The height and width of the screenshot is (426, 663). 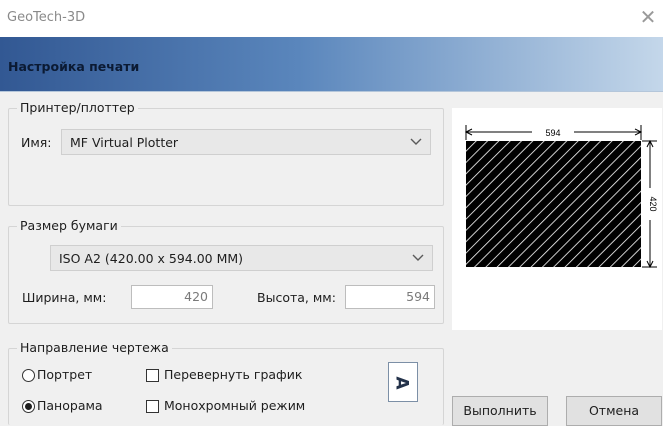 What do you see at coordinates (331, 64) in the screenshot?
I see `dialog-header: Настройка печати` at bounding box center [331, 64].